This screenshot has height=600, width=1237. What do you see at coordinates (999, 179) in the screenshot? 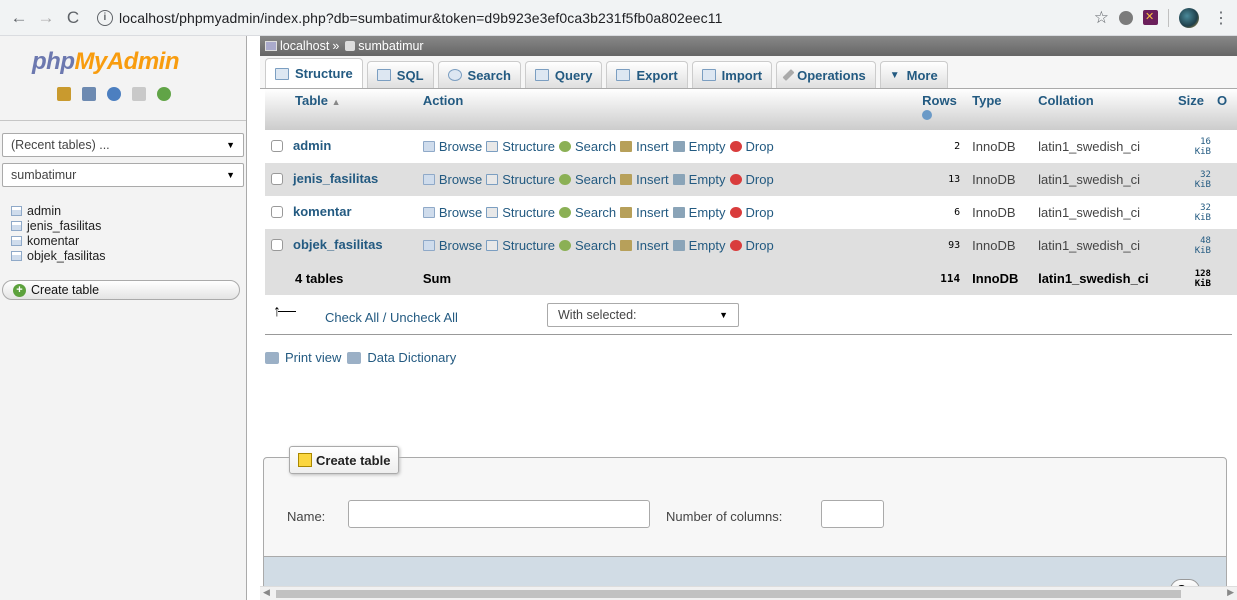
I see `row-type: InnoDB` at bounding box center [999, 179].